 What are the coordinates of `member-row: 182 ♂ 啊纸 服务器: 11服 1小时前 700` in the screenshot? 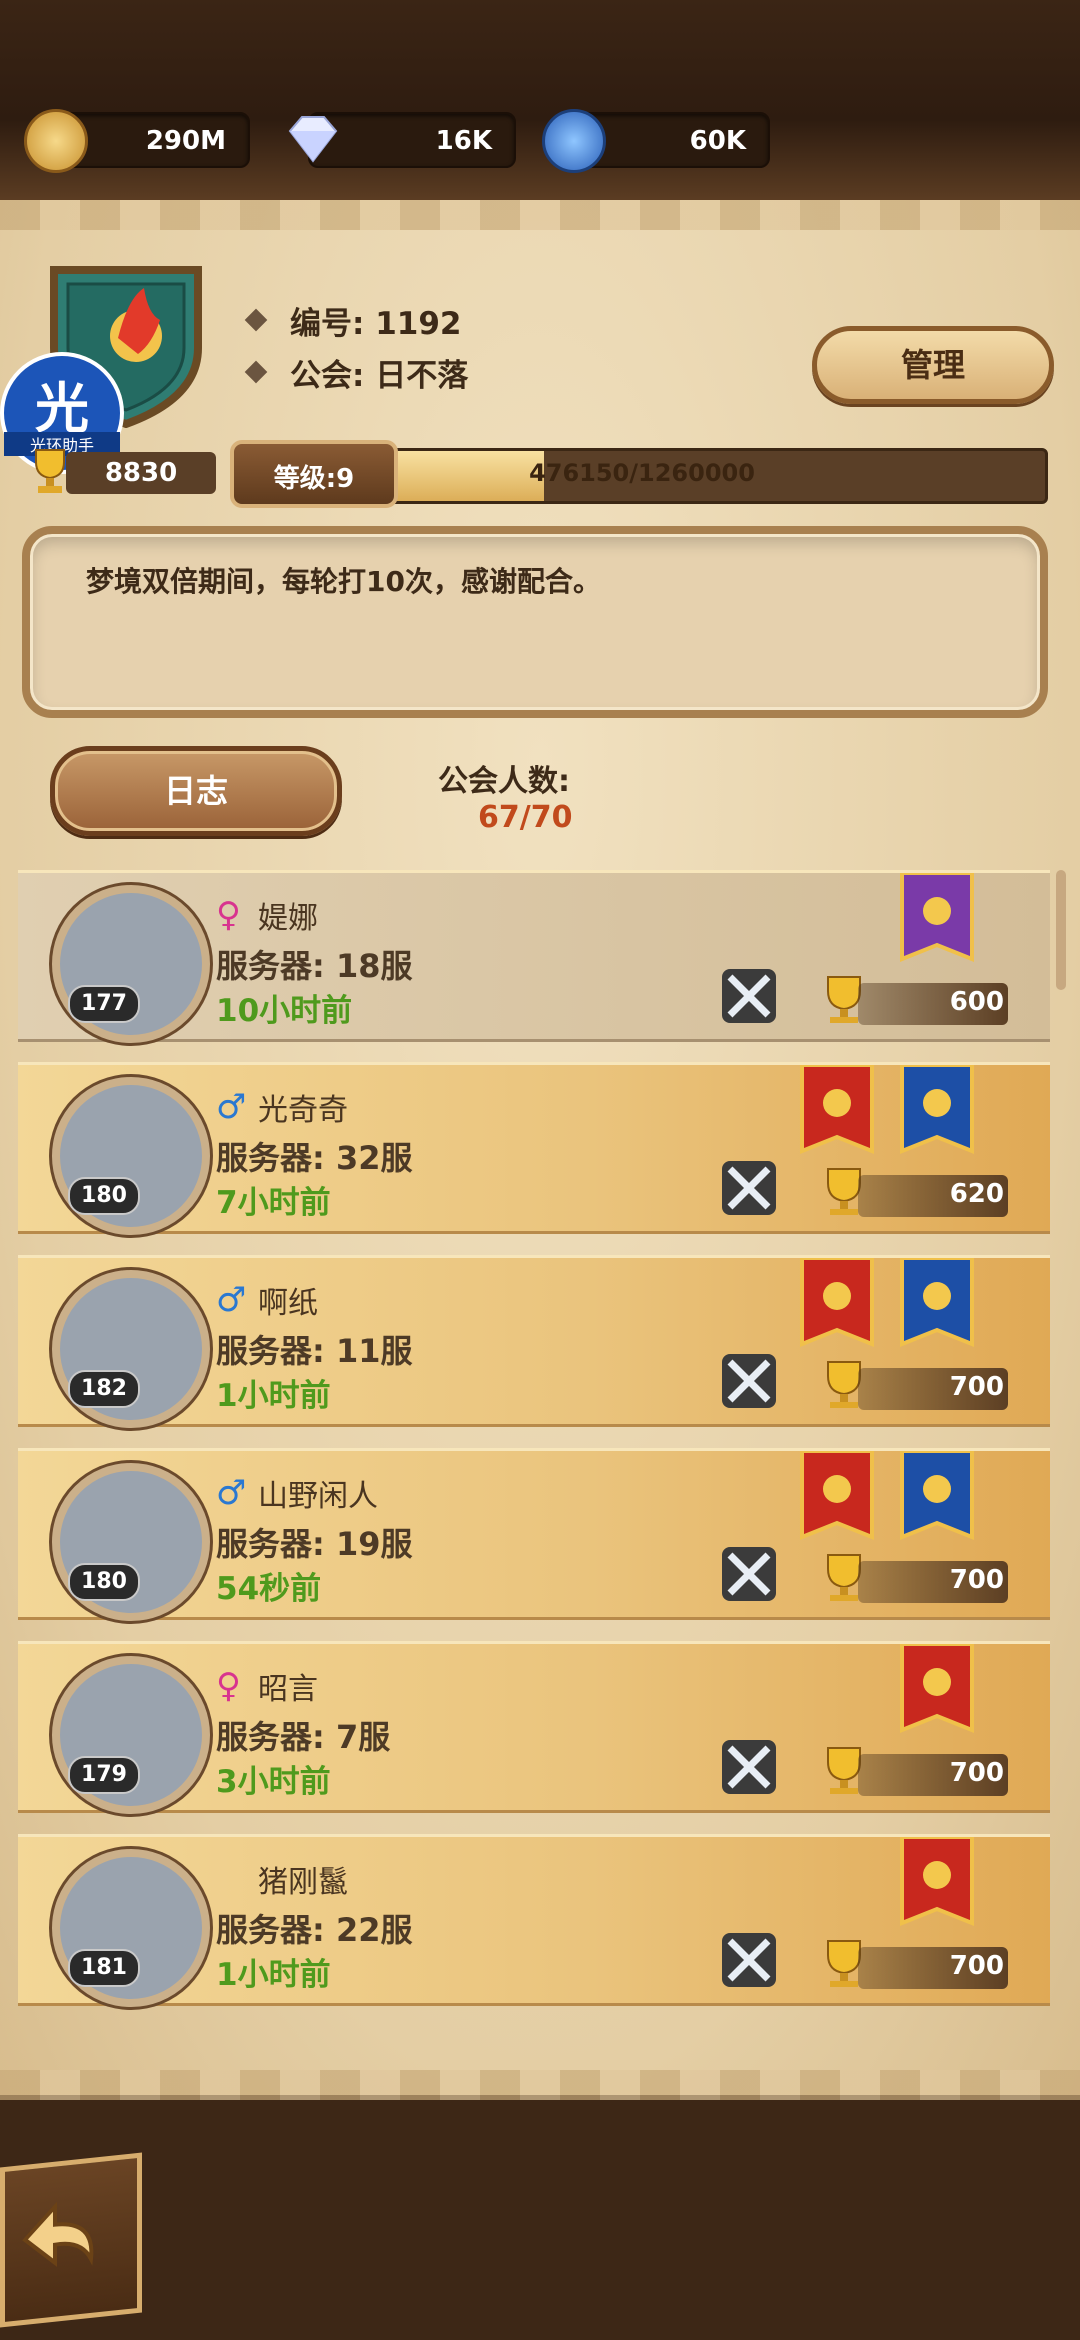 It's located at (534, 1341).